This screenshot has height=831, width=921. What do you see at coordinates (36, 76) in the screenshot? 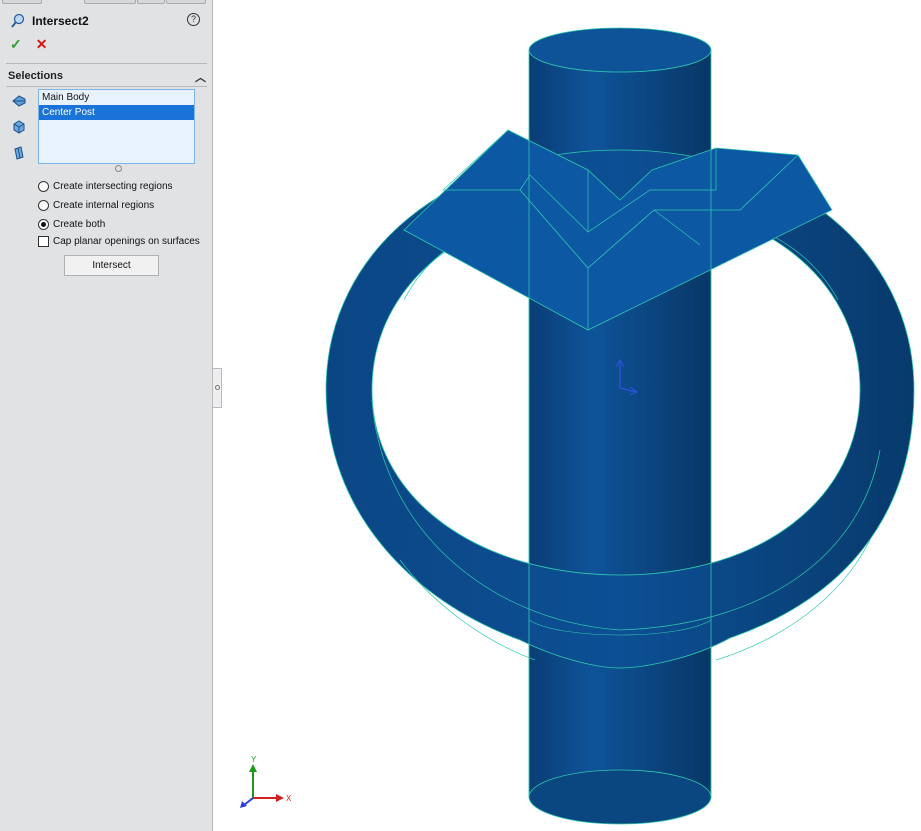
I see `selections-section-title: Selections` at bounding box center [36, 76].